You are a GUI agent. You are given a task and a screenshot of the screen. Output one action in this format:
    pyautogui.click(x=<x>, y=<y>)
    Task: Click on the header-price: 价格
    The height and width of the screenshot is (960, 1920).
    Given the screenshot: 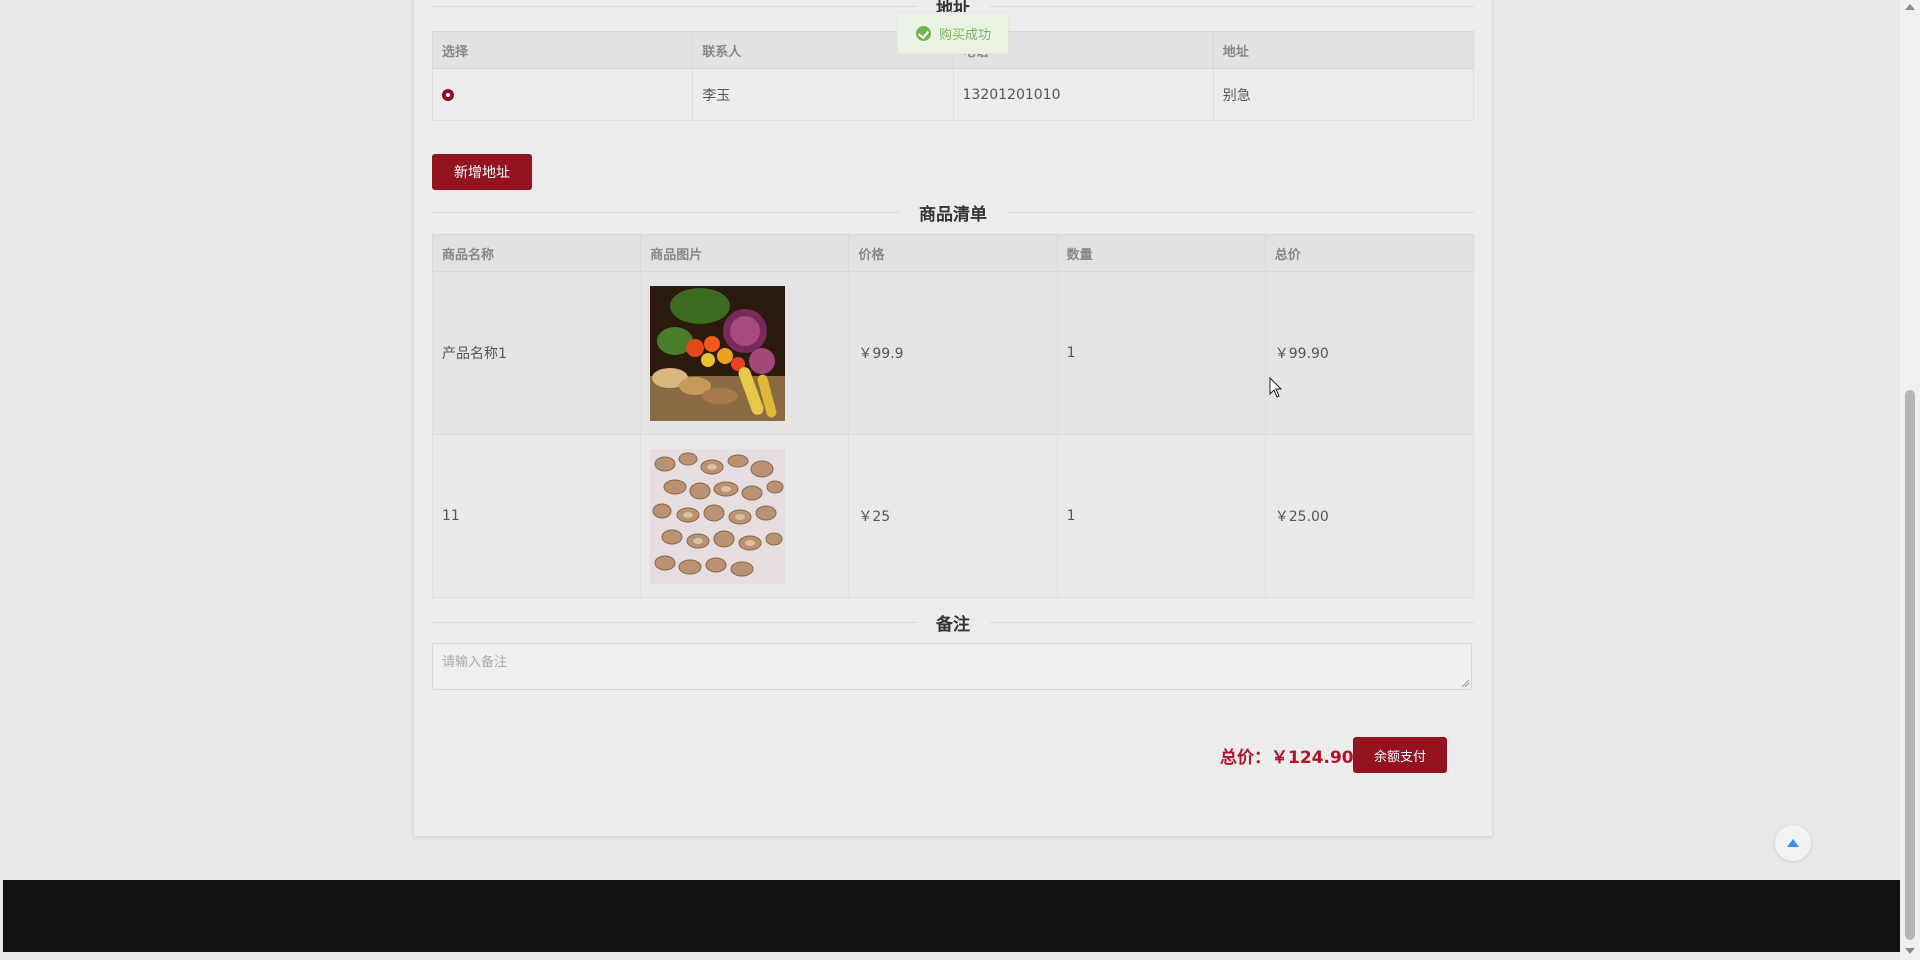 What is the action you would take?
    pyautogui.click(x=953, y=253)
    